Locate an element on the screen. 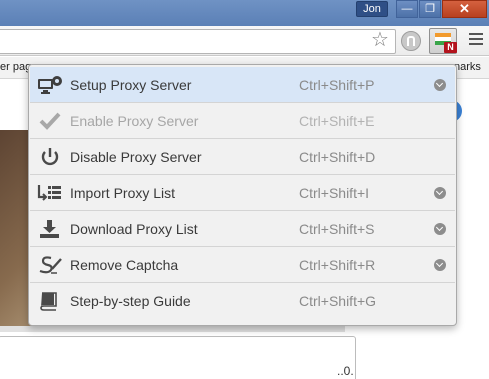 Image resolution: width=489 pixels, height=379 pixels. menu-item-shortcut: Ctrl+Shift+S is located at coordinates (337, 229).